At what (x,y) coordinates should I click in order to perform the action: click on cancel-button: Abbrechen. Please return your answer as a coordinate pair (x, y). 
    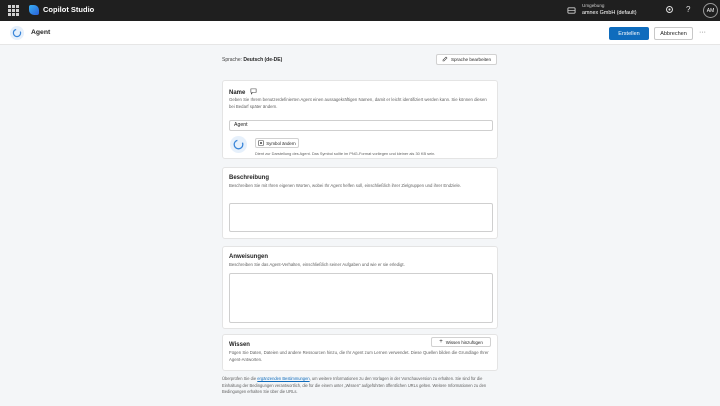
    Looking at the image, I should click on (673, 33).